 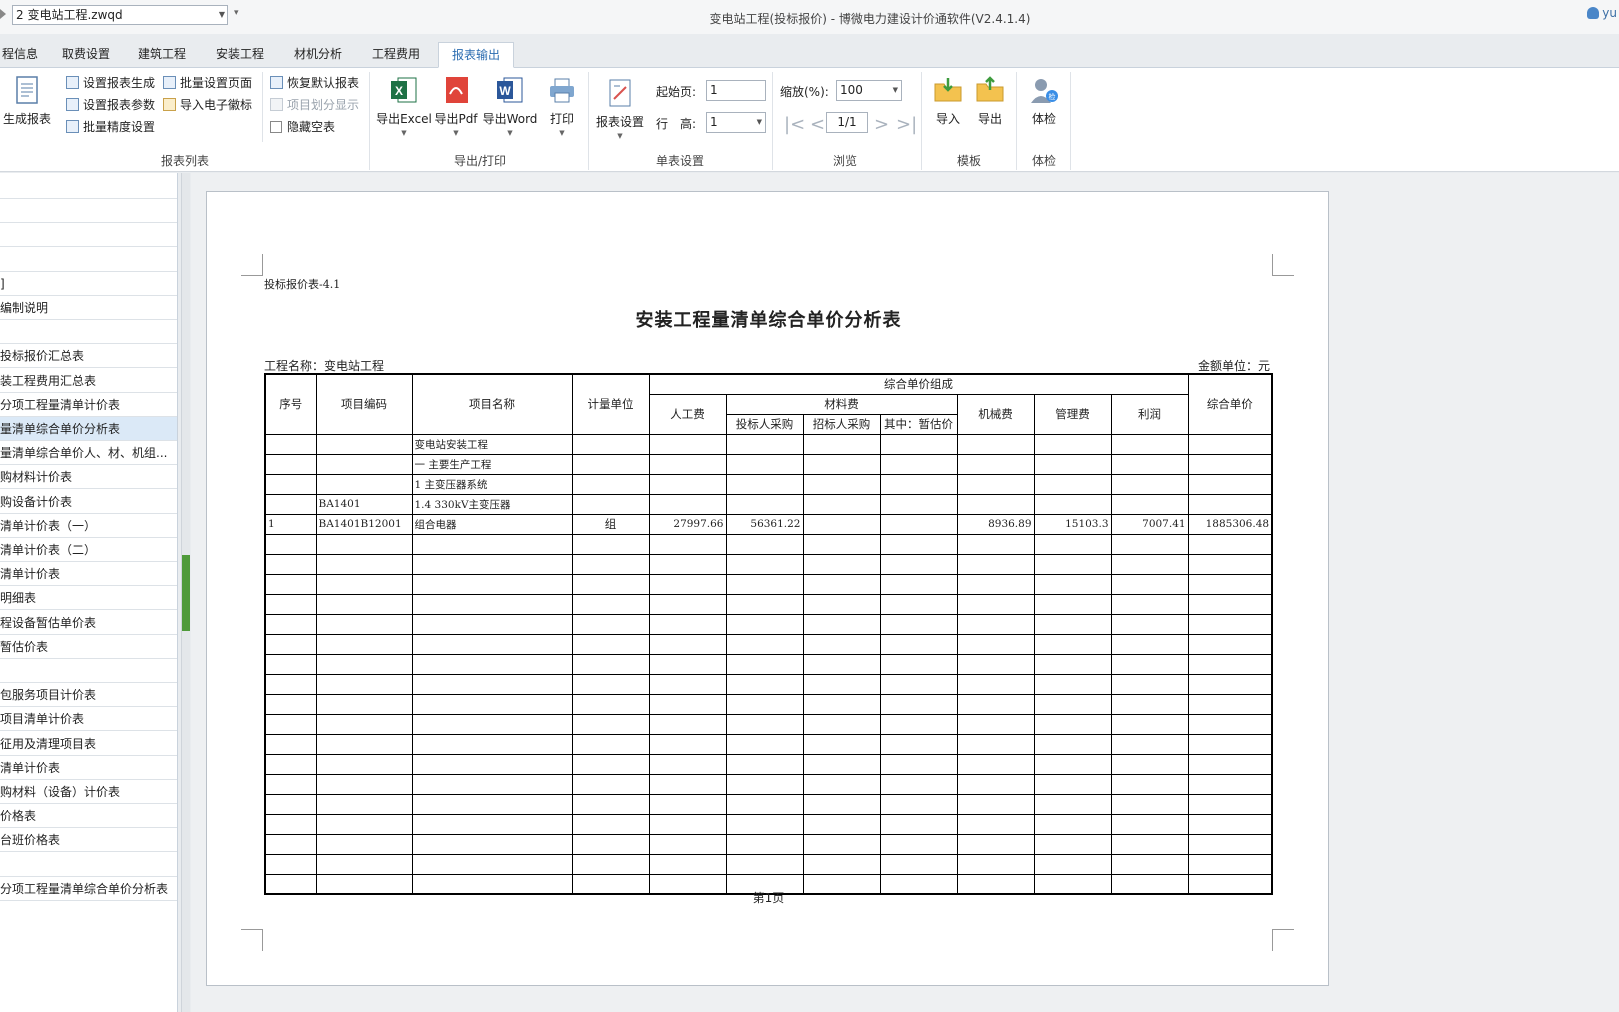 I want to click on check-label: 体检, so click(x=1043, y=119).